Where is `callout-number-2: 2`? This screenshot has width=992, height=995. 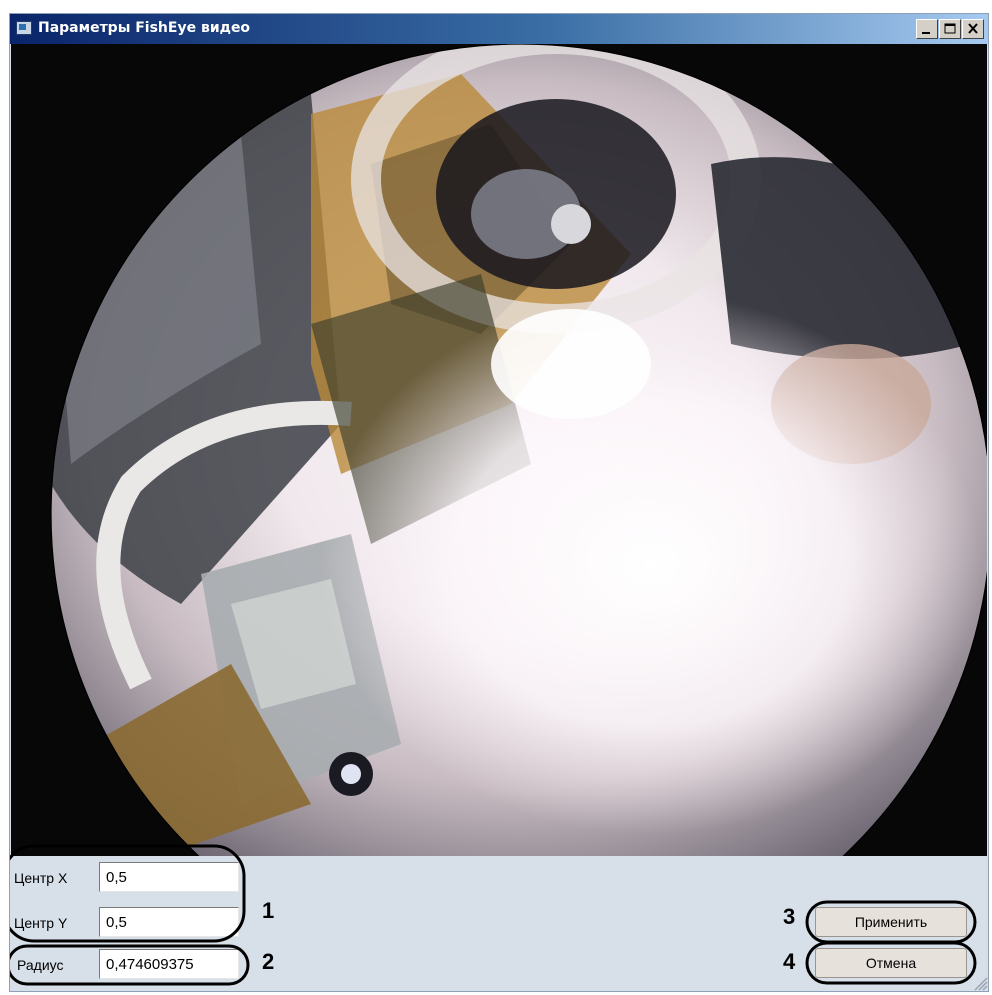
callout-number-2: 2 is located at coordinates (268, 961).